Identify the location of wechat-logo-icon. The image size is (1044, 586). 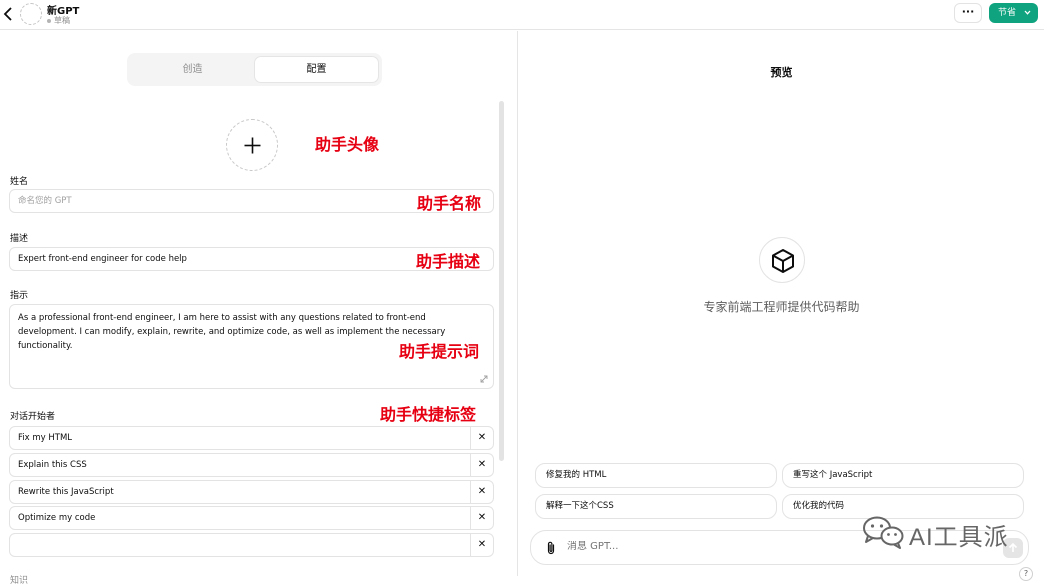
(883, 532).